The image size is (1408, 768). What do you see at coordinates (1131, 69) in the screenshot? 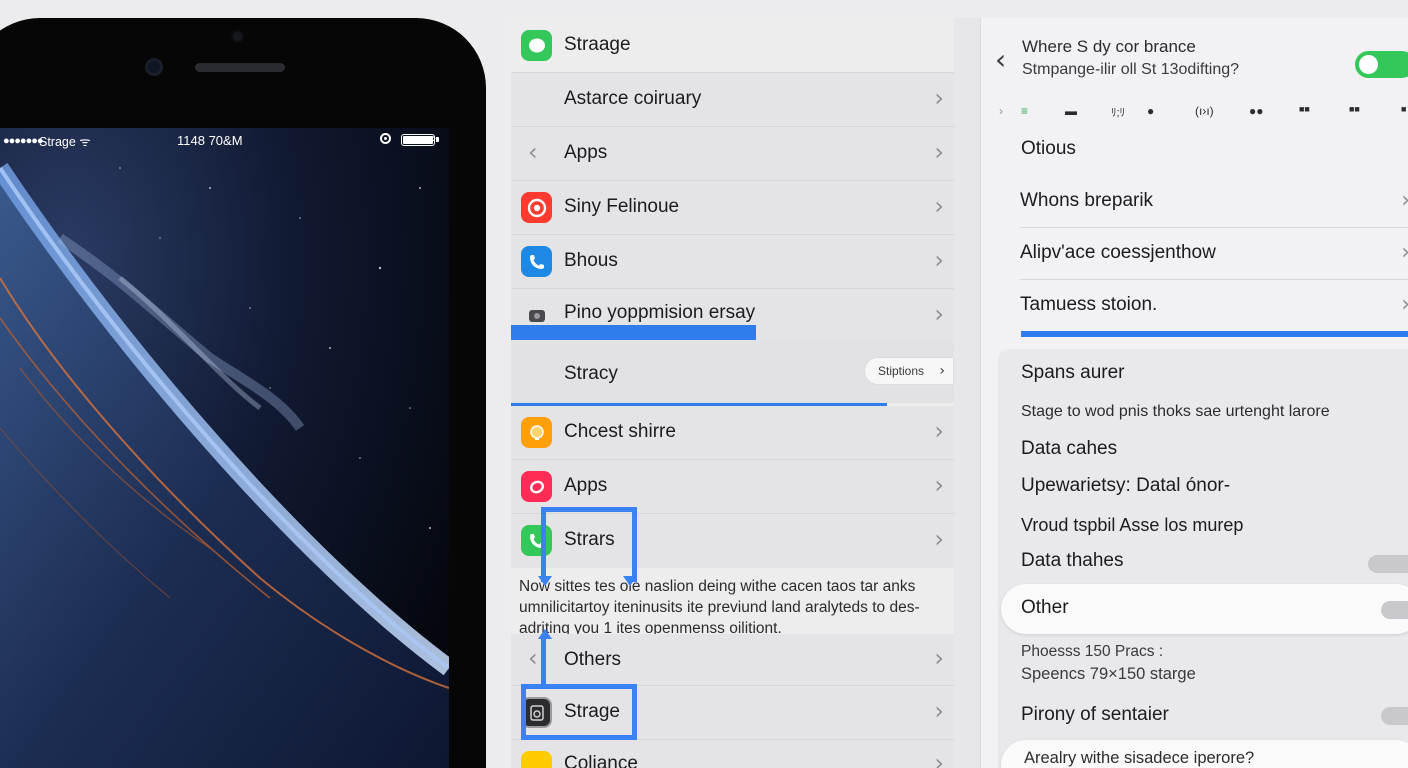
I see `header-subtitle: Stmpange-ilir oll St 13odifting?` at bounding box center [1131, 69].